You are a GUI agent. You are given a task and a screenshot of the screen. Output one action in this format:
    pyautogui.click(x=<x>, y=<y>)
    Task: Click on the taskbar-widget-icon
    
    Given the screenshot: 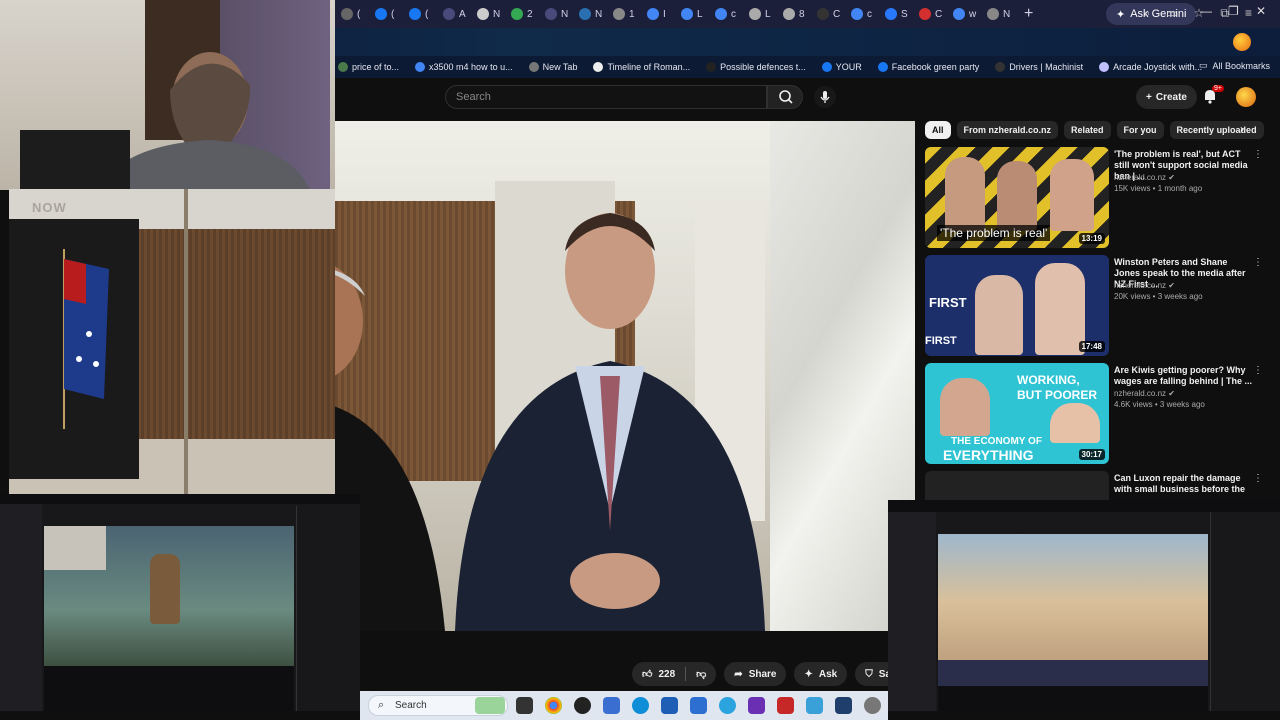 What is the action you would take?
    pyautogui.click(x=490, y=705)
    